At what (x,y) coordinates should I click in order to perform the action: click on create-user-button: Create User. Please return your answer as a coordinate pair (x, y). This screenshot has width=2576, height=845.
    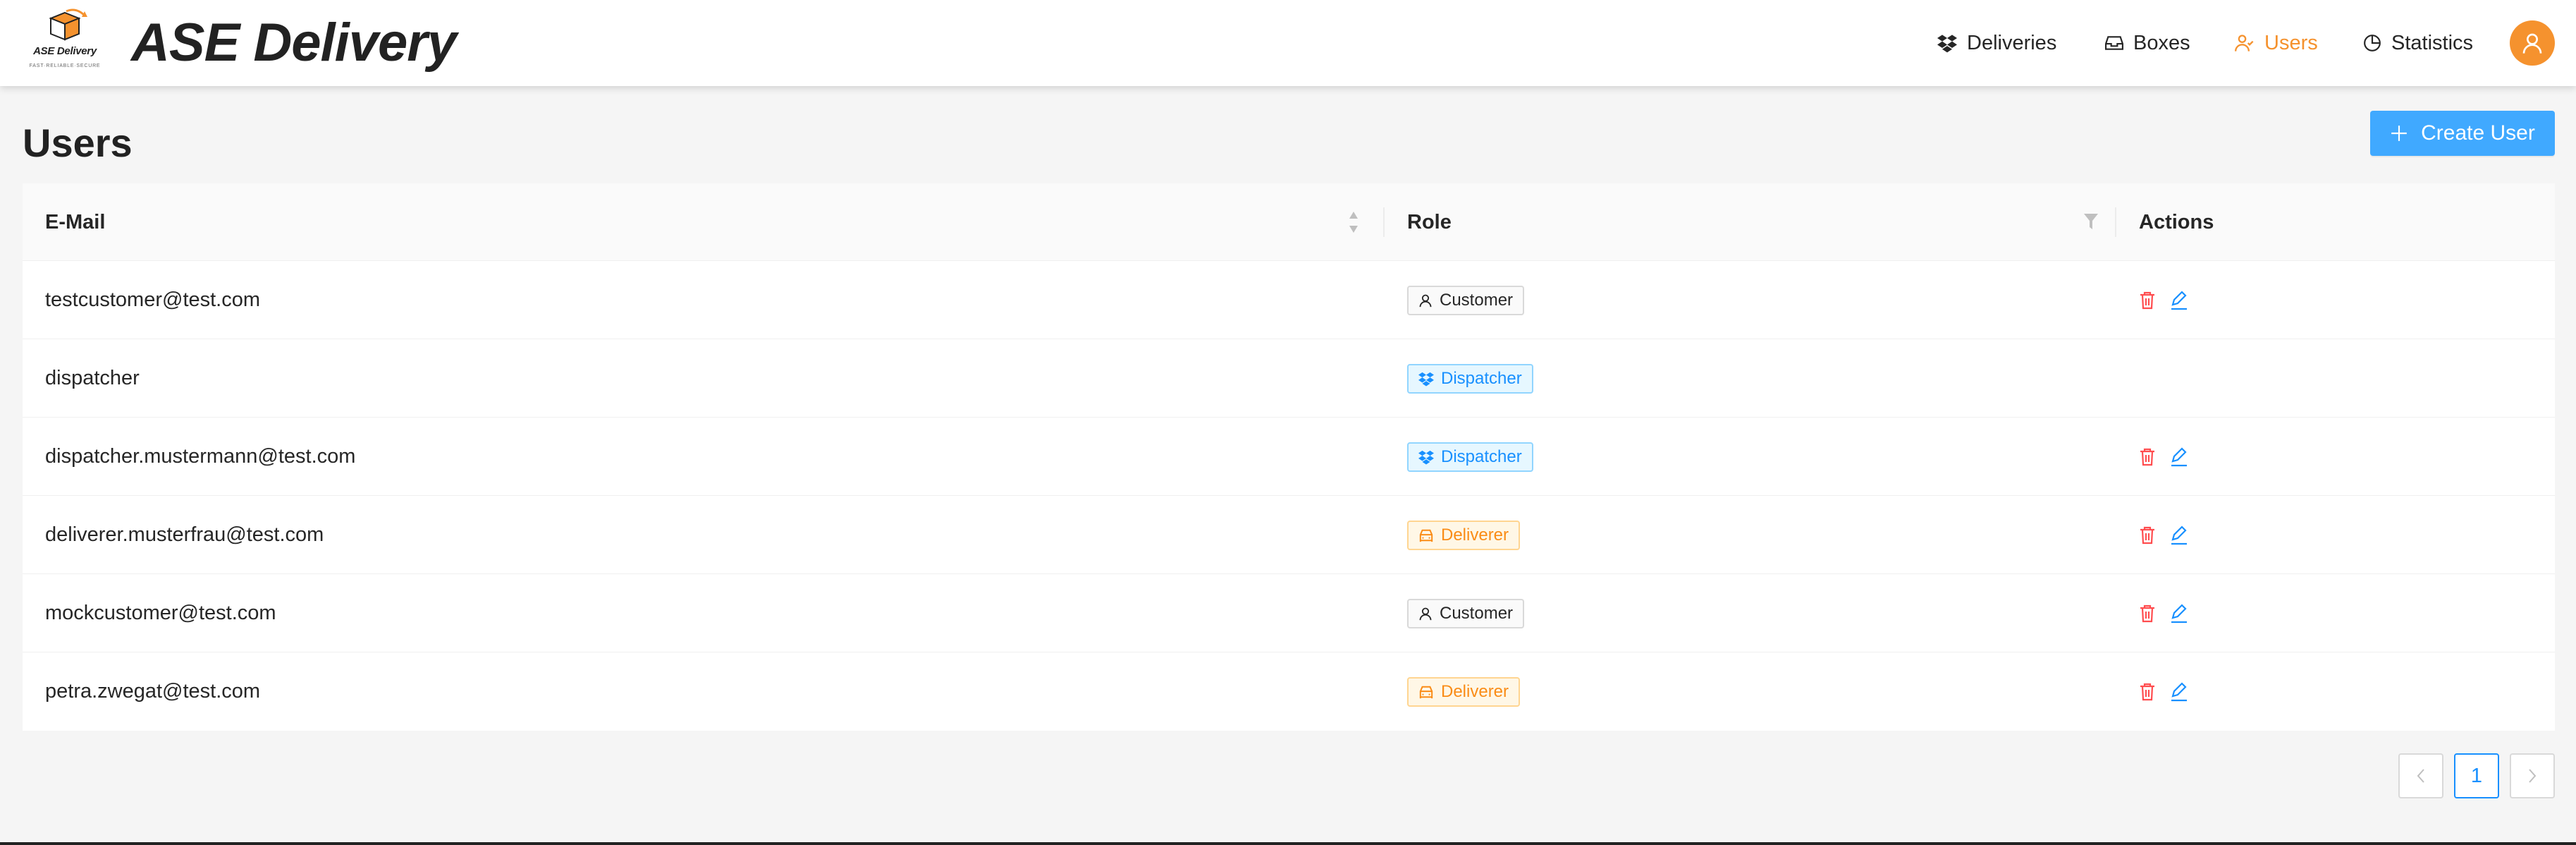
    Looking at the image, I should click on (2462, 133).